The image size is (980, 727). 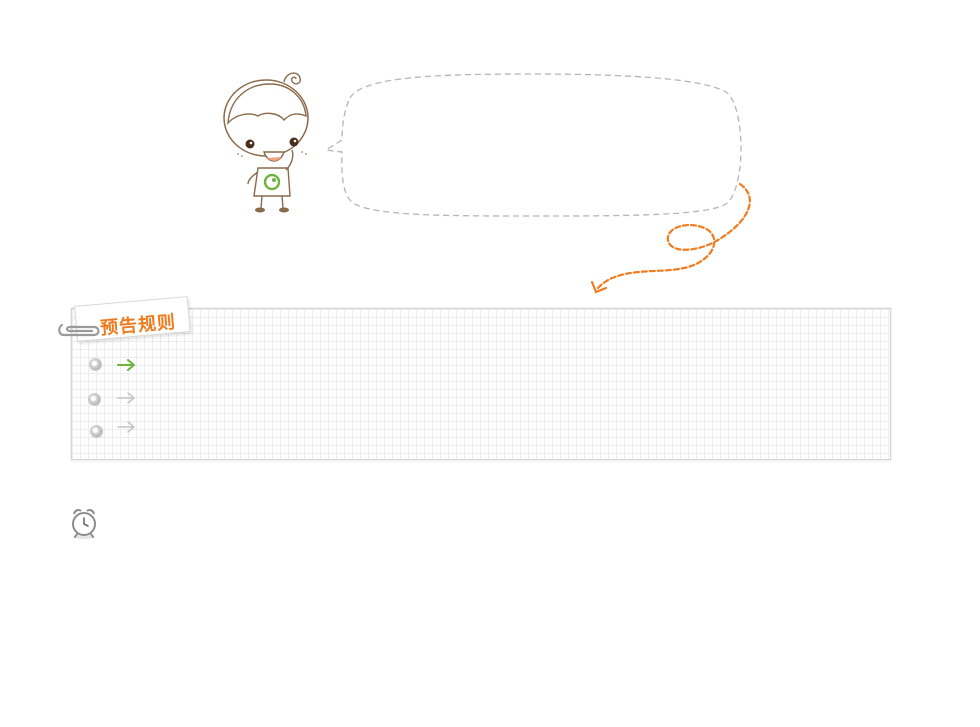 What do you see at coordinates (84, 524) in the screenshot?
I see `alarm-clock-icon` at bounding box center [84, 524].